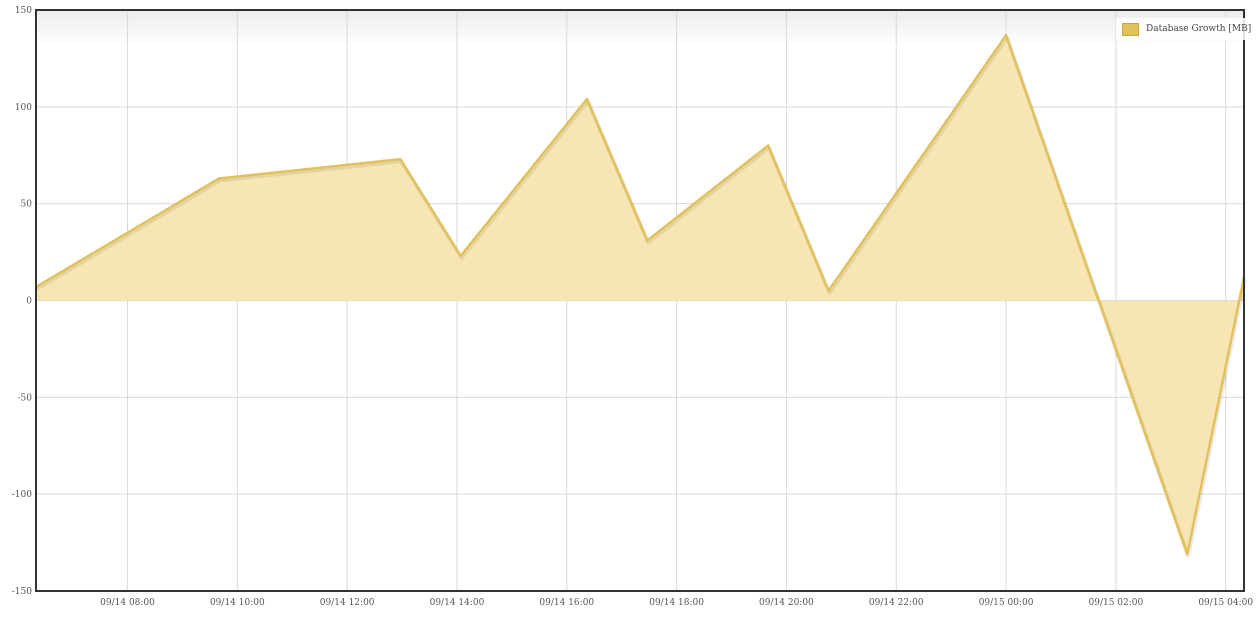 The image size is (1260, 622). What do you see at coordinates (1199, 29) in the screenshot?
I see `legend-label: Database Growth [MB]` at bounding box center [1199, 29].